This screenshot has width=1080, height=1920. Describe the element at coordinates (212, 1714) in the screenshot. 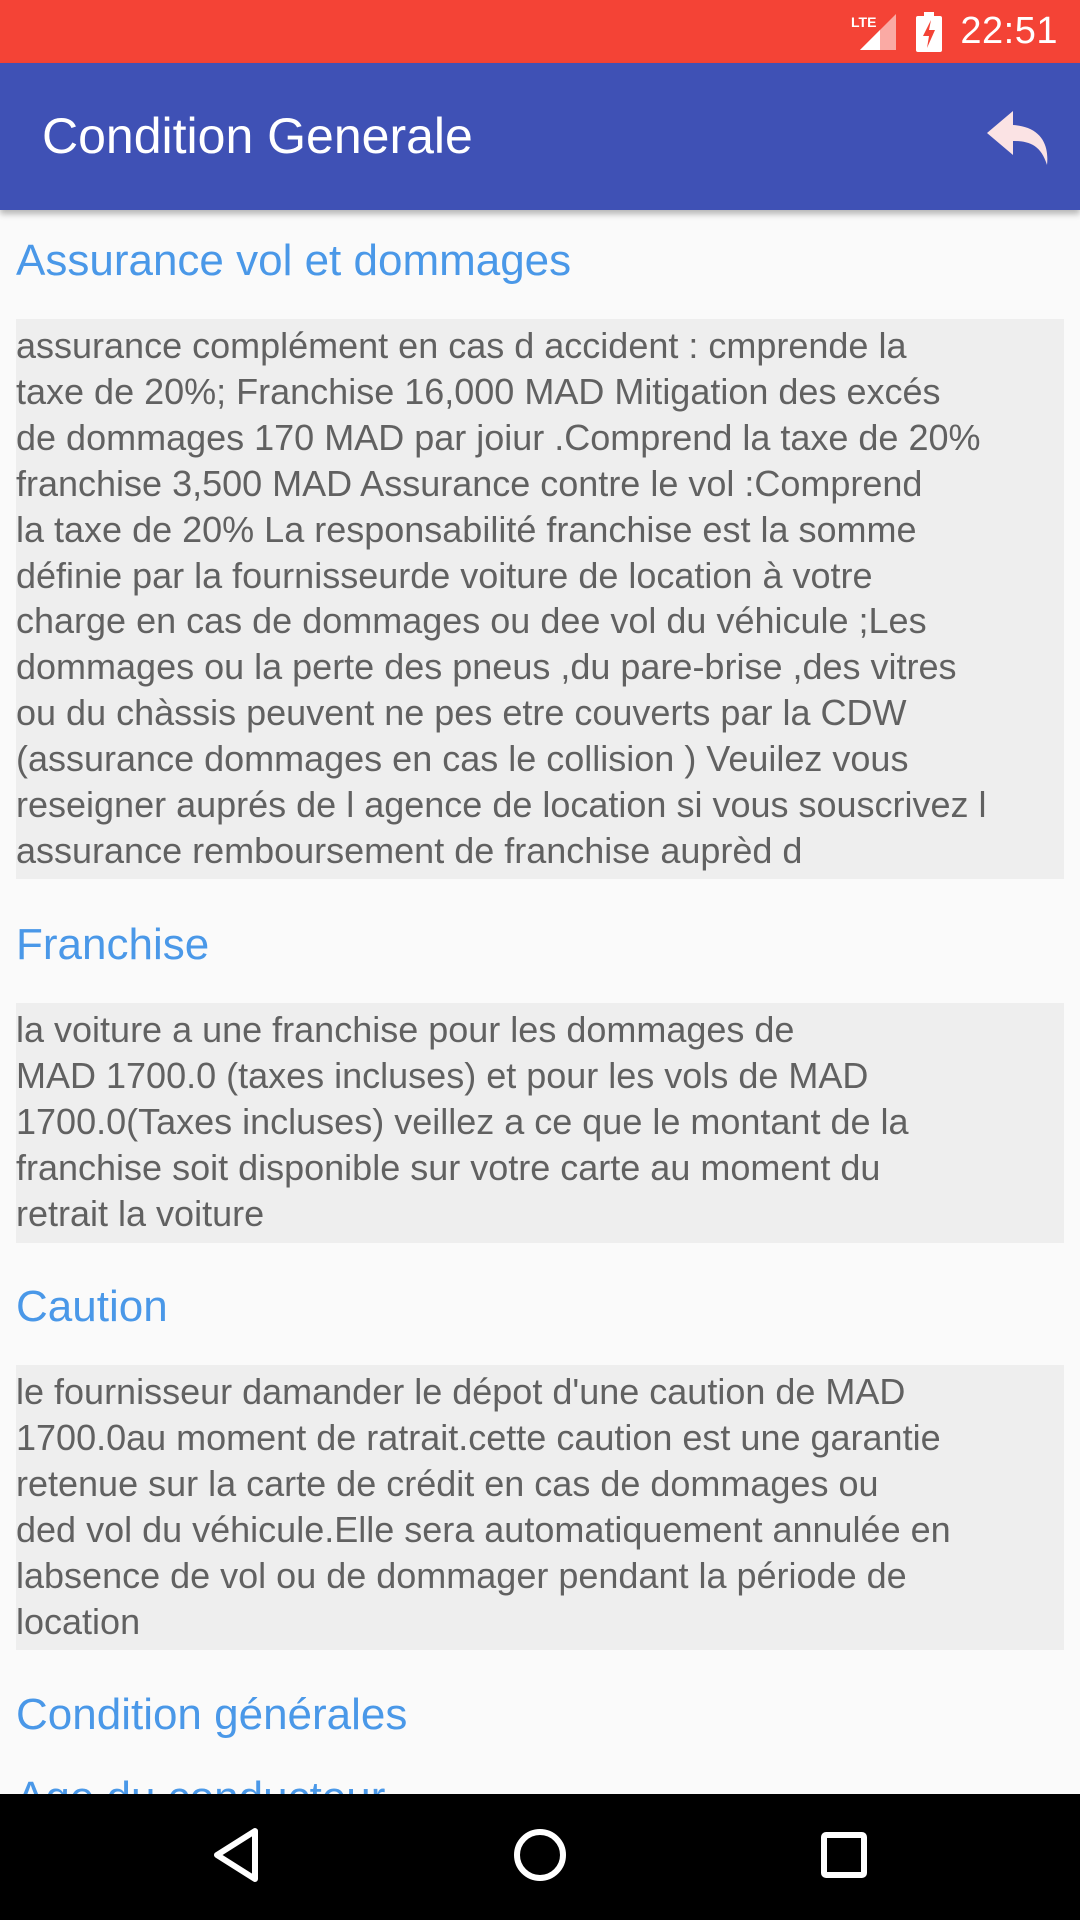

I see `section-title-conditions: Condition générales` at that location.